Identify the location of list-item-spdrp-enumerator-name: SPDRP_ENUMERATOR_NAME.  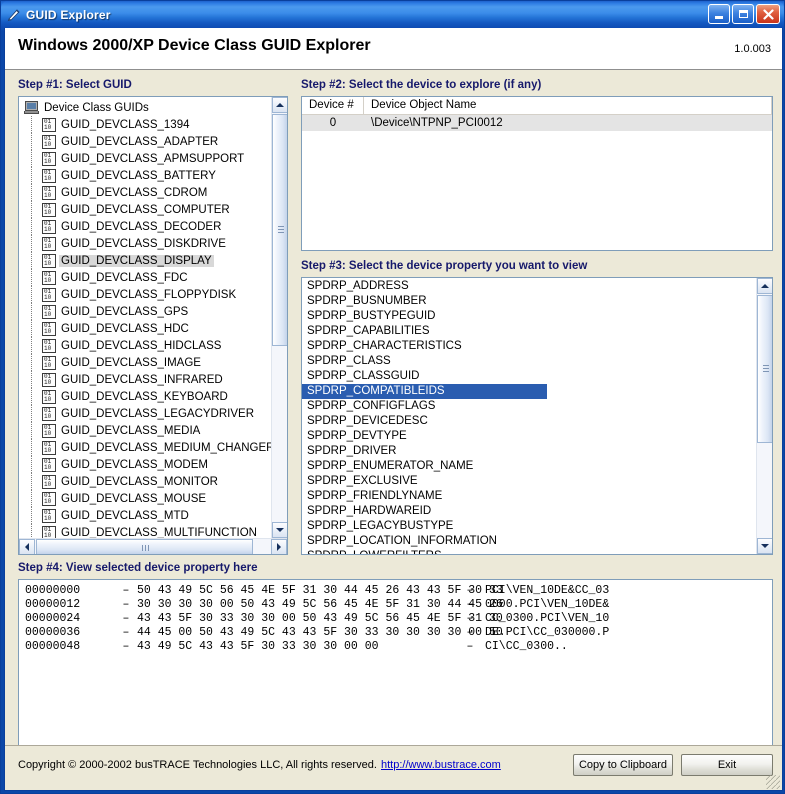
(529, 466).